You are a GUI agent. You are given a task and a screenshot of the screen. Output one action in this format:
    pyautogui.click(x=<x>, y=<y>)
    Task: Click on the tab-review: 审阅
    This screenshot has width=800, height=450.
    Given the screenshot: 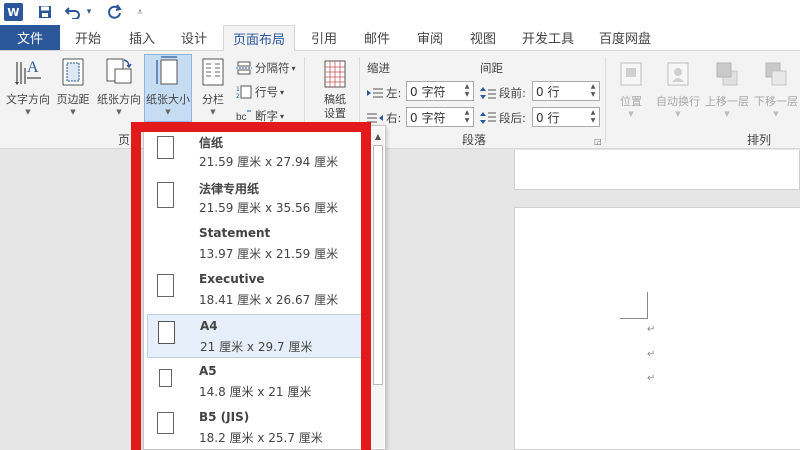 What is the action you would take?
    pyautogui.click(x=430, y=37)
    